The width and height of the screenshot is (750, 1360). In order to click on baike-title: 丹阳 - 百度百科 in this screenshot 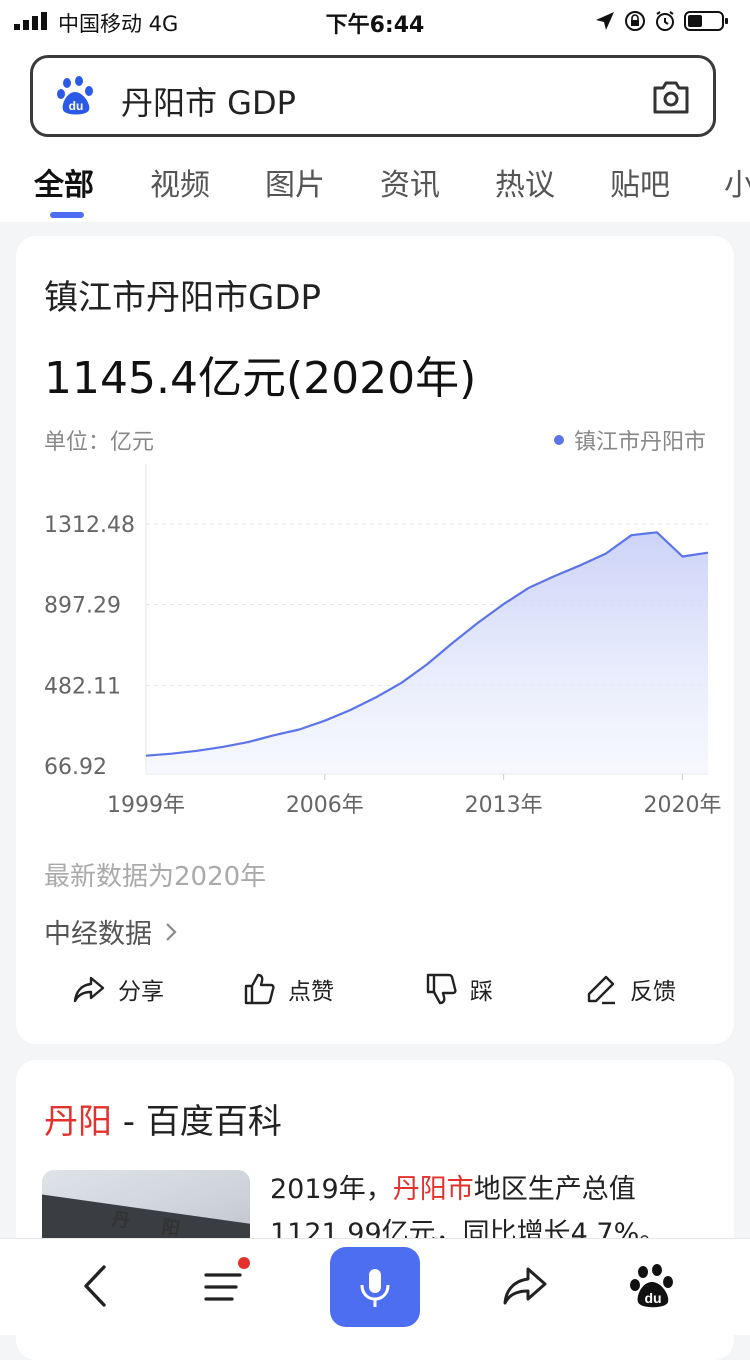, I will do `click(163, 1118)`.